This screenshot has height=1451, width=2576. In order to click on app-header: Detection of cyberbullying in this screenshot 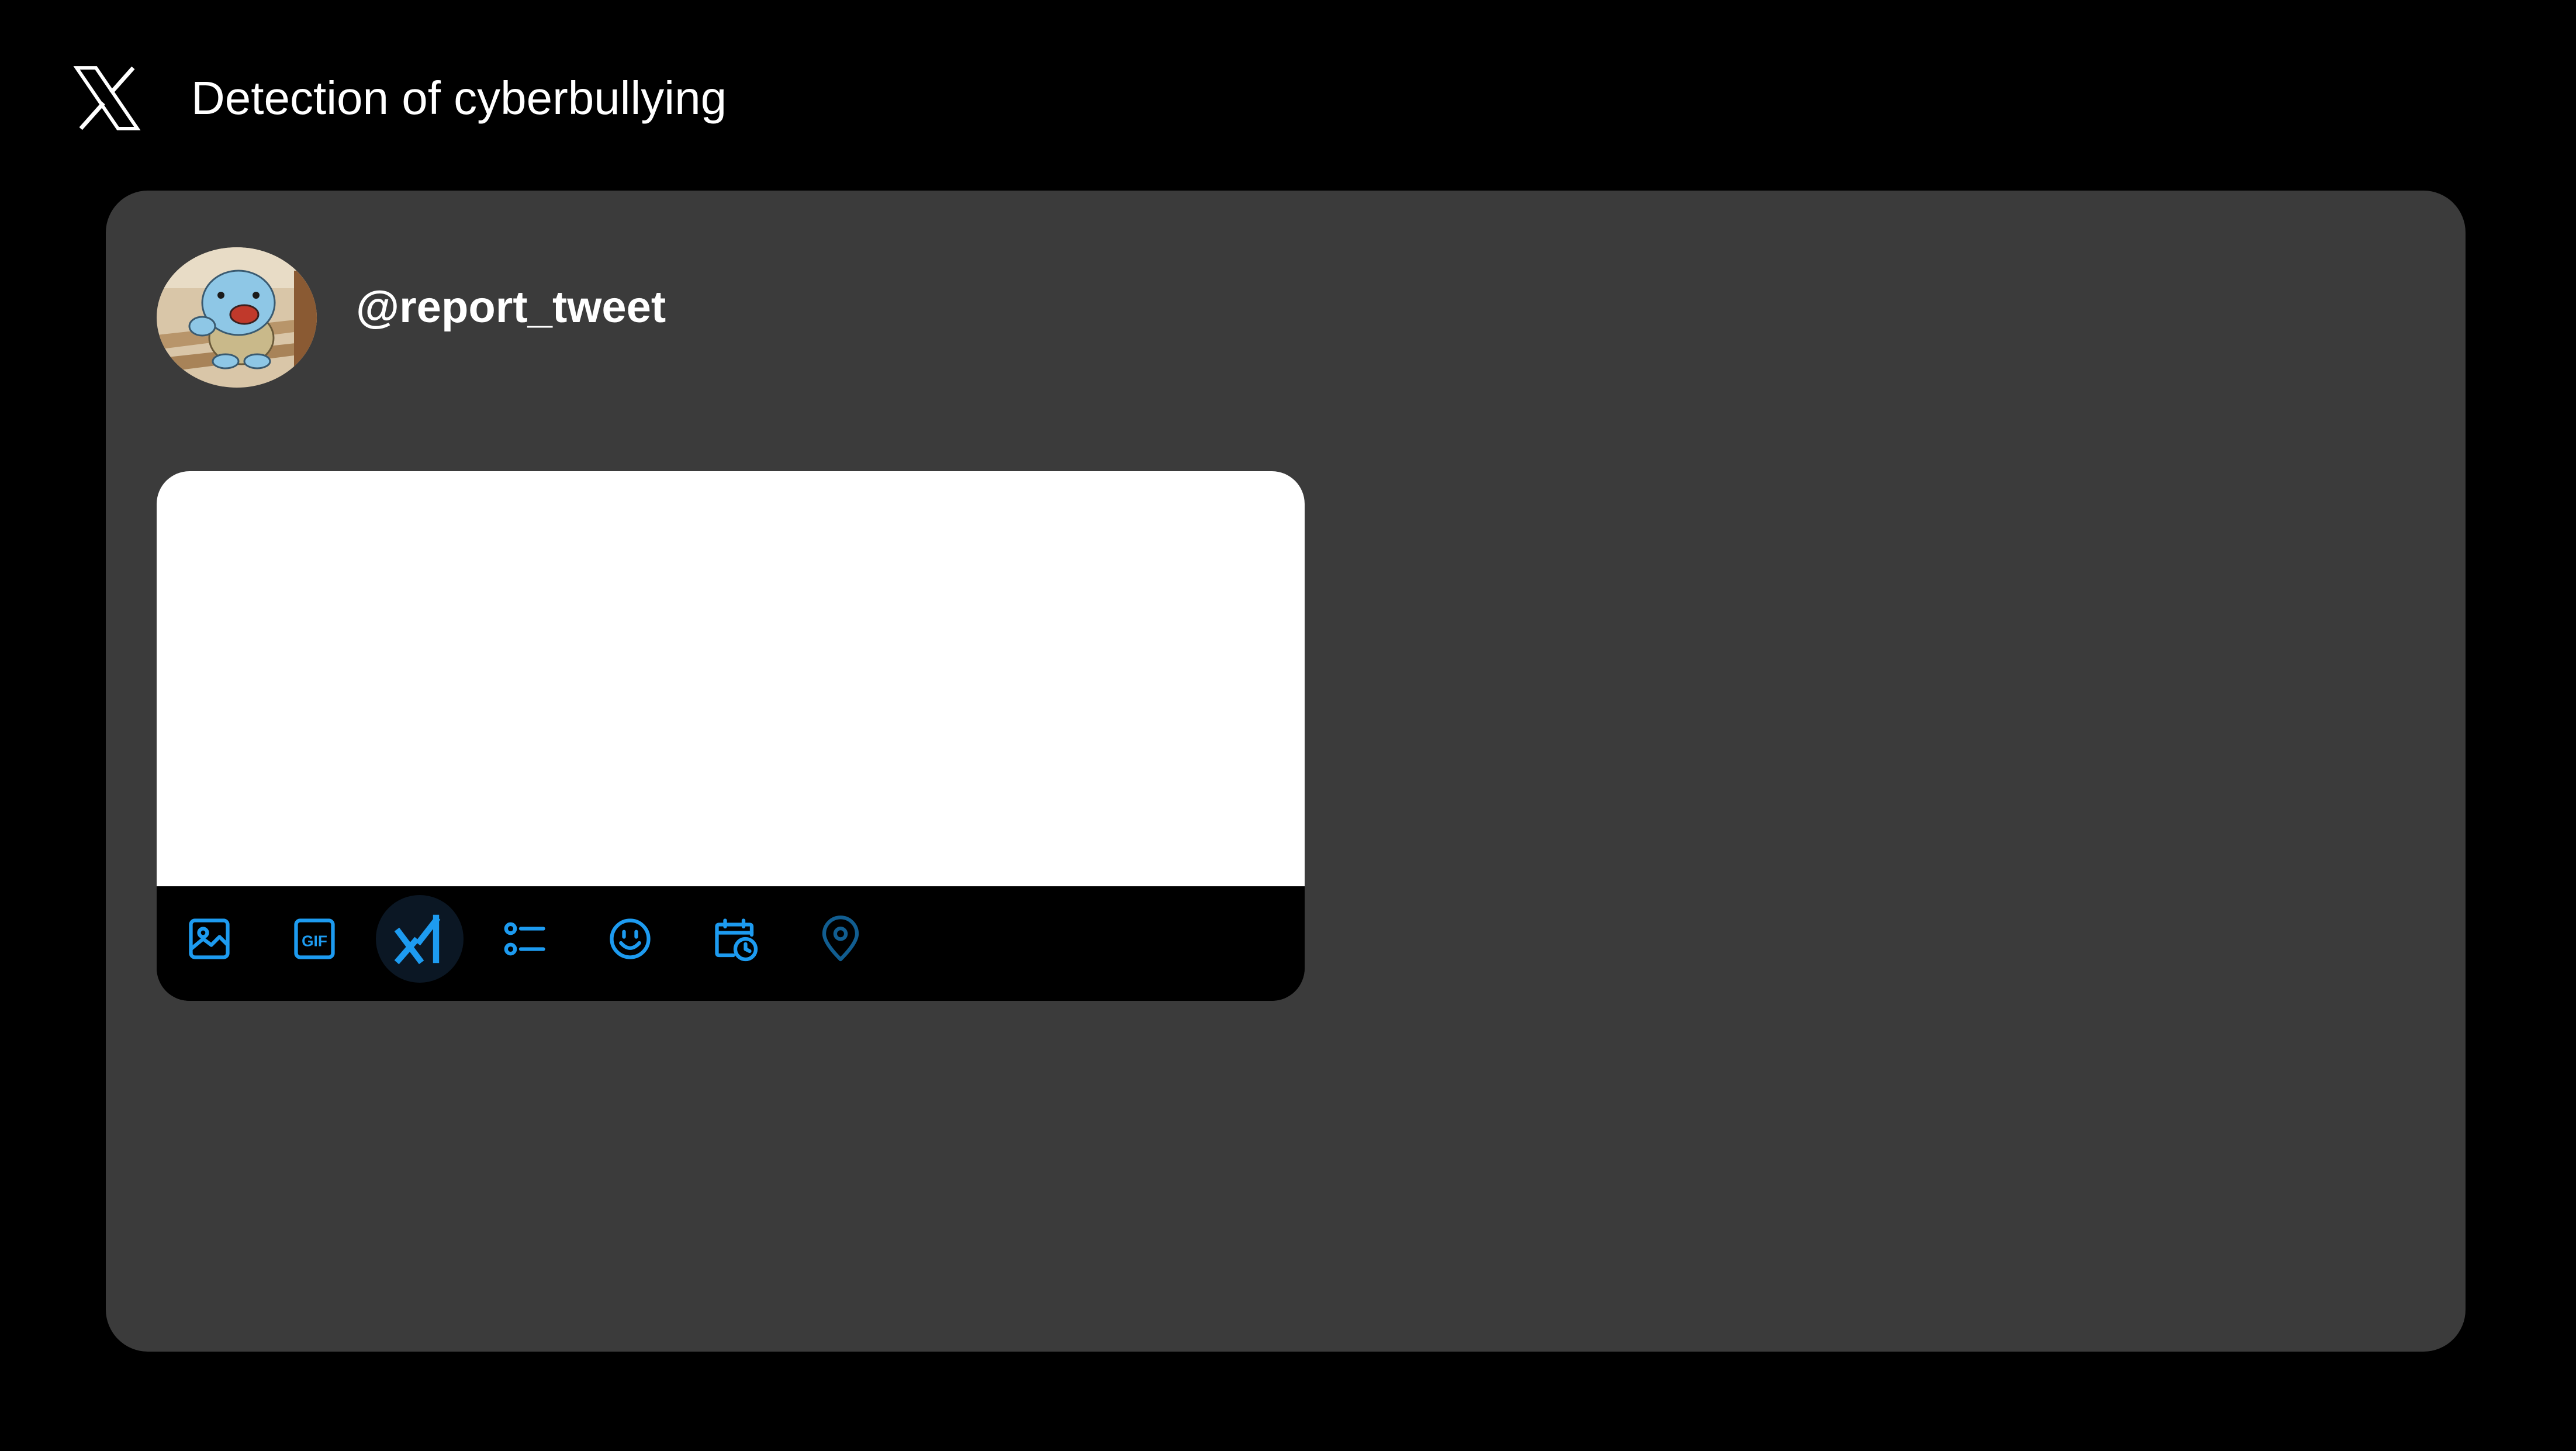, I will do `click(1288, 93)`.